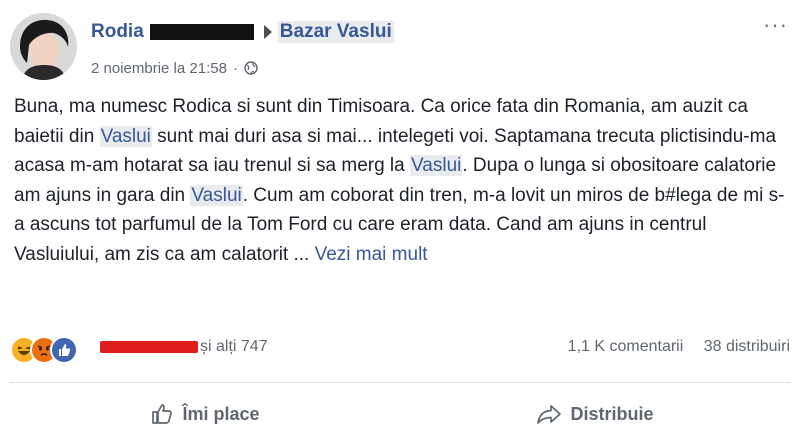 This screenshot has width=800, height=446. Describe the element at coordinates (251, 68) in the screenshot. I see `globe-icon` at that location.